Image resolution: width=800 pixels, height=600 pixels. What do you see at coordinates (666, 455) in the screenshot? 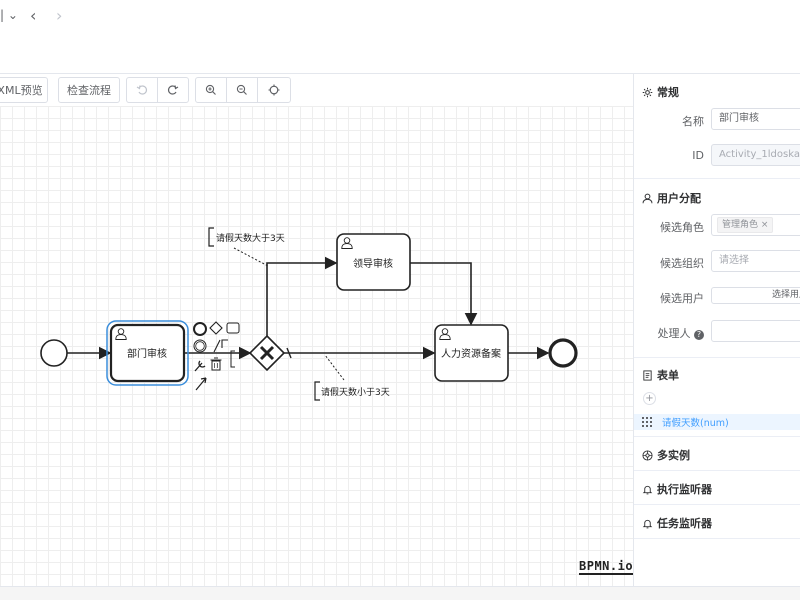
I see `section-multi-instance: 多实例` at bounding box center [666, 455].